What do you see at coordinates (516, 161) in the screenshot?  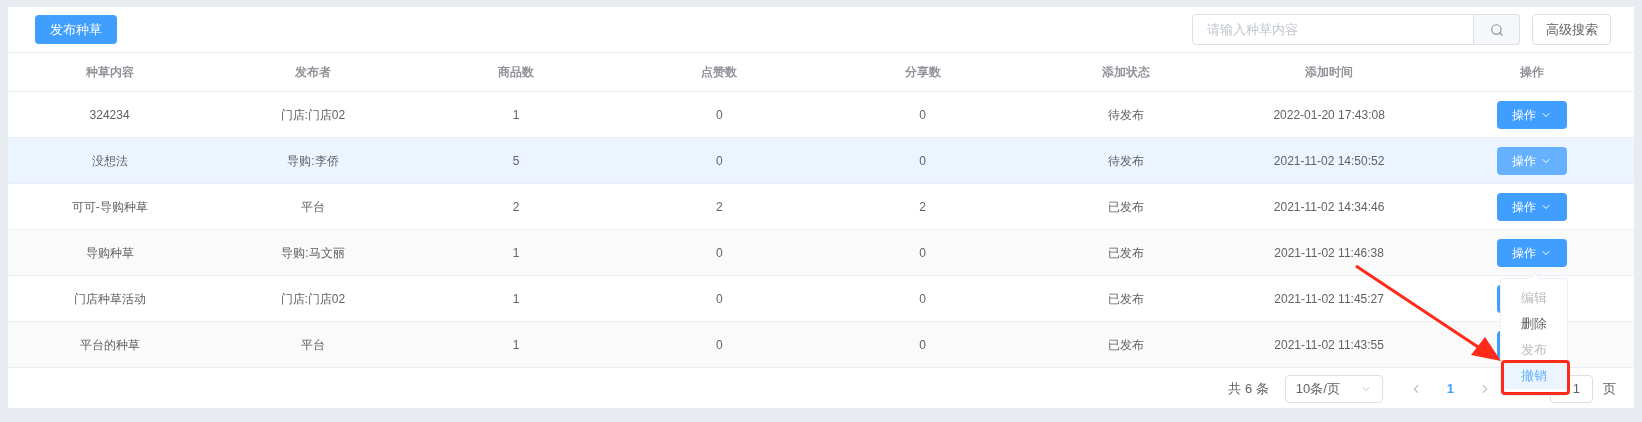 I see `table-cell-text: 5` at bounding box center [516, 161].